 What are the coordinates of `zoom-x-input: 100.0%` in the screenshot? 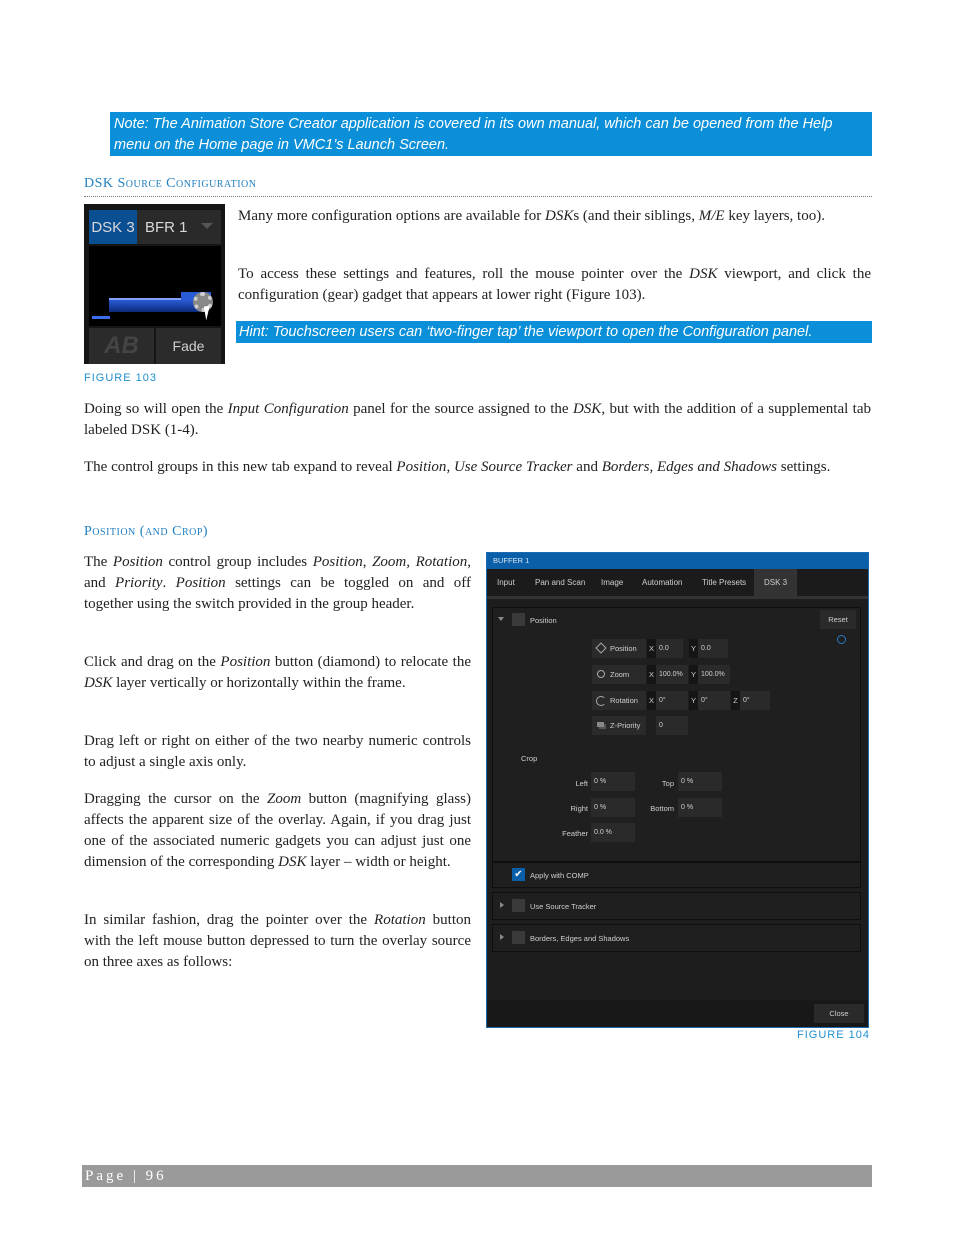 It's located at (672, 674).